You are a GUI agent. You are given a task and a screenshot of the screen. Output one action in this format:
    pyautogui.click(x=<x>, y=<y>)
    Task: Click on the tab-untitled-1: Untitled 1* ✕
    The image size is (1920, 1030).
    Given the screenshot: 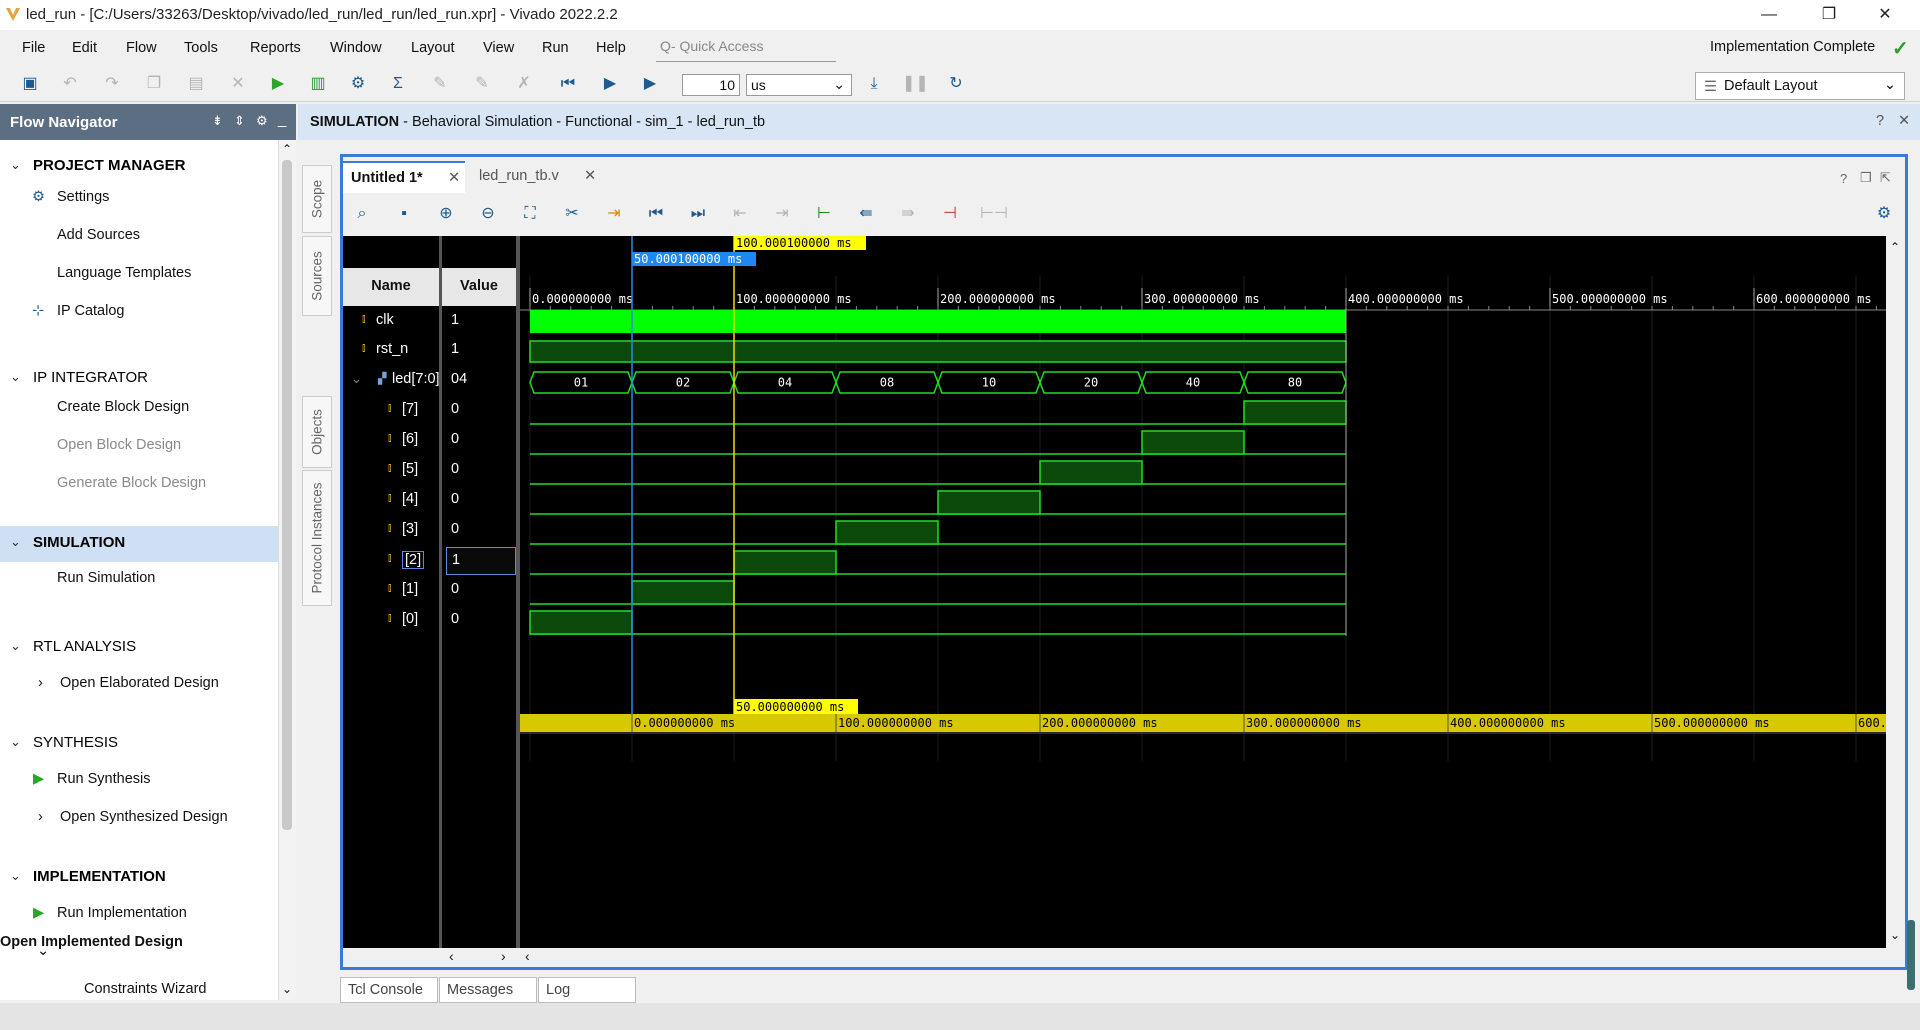 What is the action you would take?
    pyautogui.click(x=404, y=177)
    